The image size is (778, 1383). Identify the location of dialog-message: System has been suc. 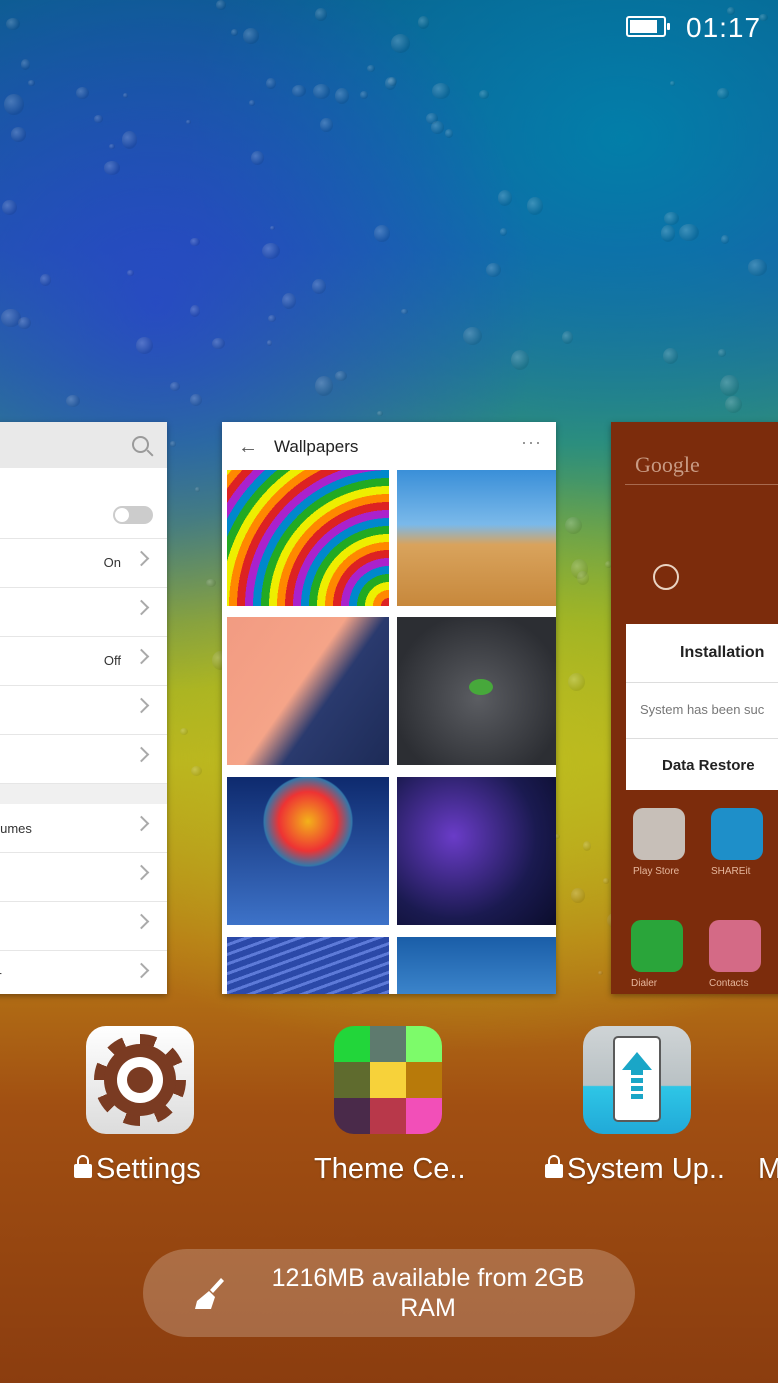
(702, 709).